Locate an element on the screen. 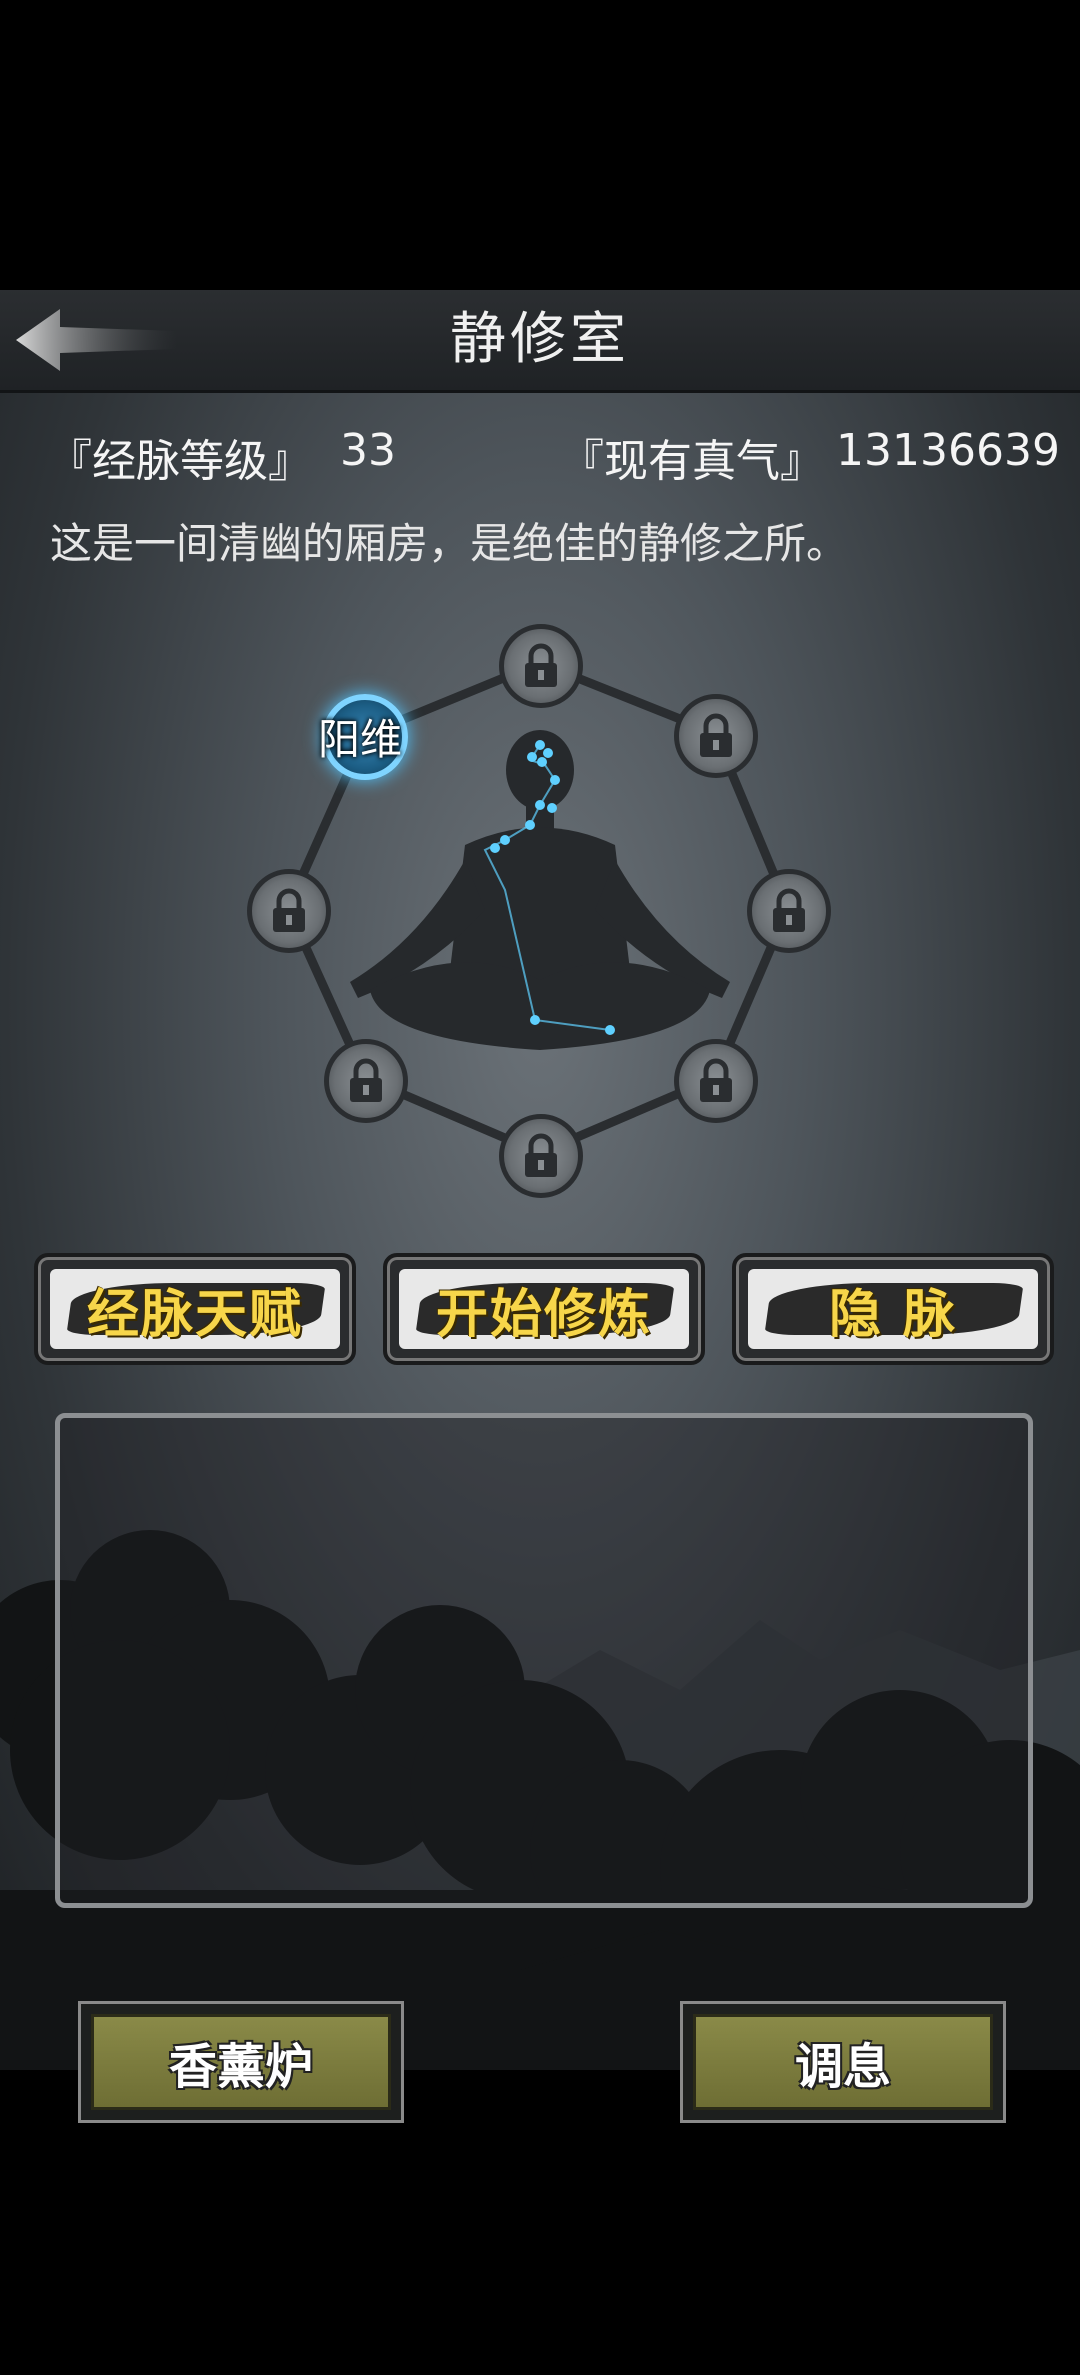 The height and width of the screenshot is (2375, 1080). incense-burner-button: 香薰炉 is located at coordinates (241, 2062).